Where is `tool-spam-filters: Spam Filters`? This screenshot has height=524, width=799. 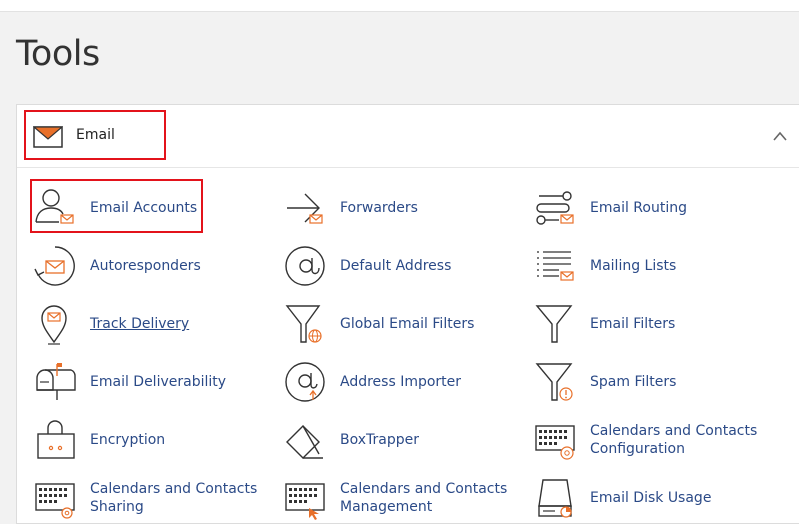 tool-spam-filters: Spam Filters is located at coordinates (658, 382).